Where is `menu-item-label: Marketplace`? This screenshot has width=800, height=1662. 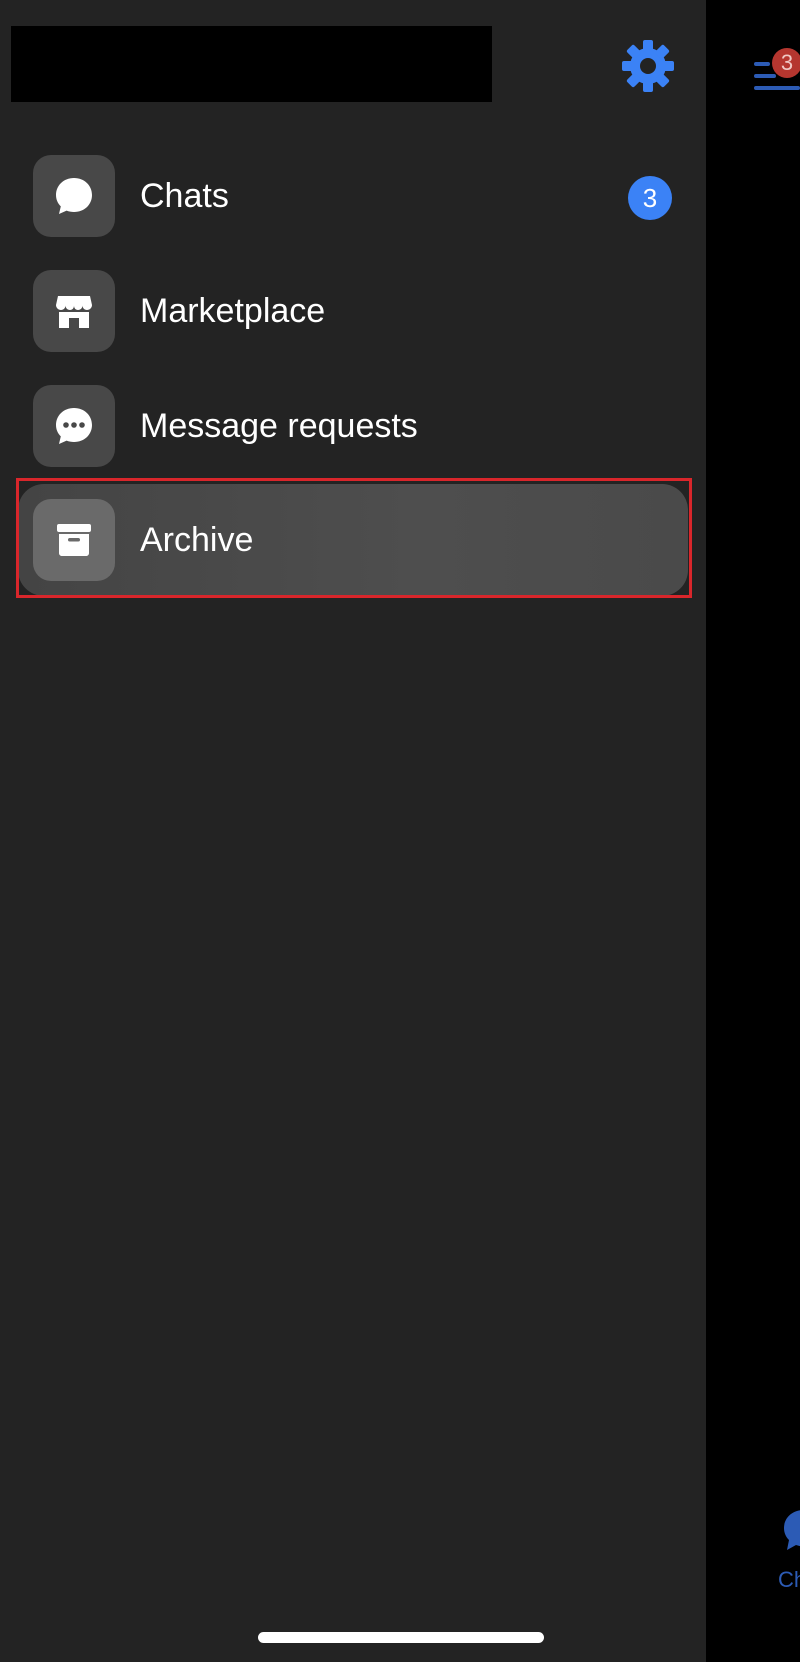 menu-item-label: Marketplace is located at coordinates (233, 311).